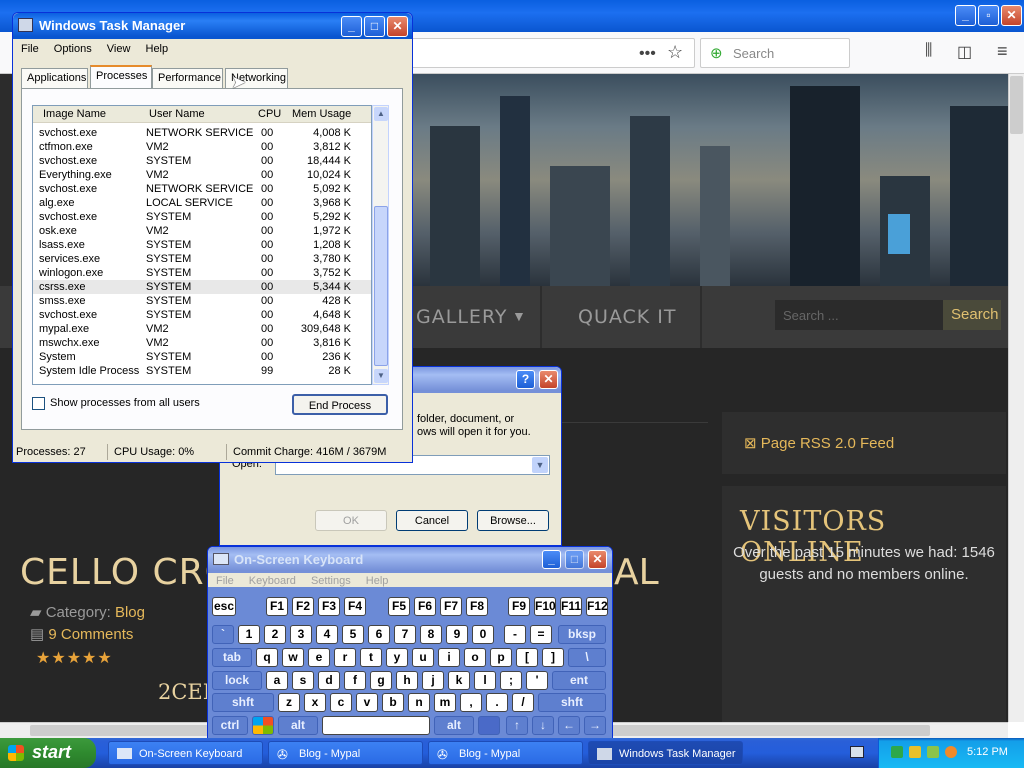  Describe the element at coordinates (130, 612) in the screenshot. I see `category-link: Blog` at that location.